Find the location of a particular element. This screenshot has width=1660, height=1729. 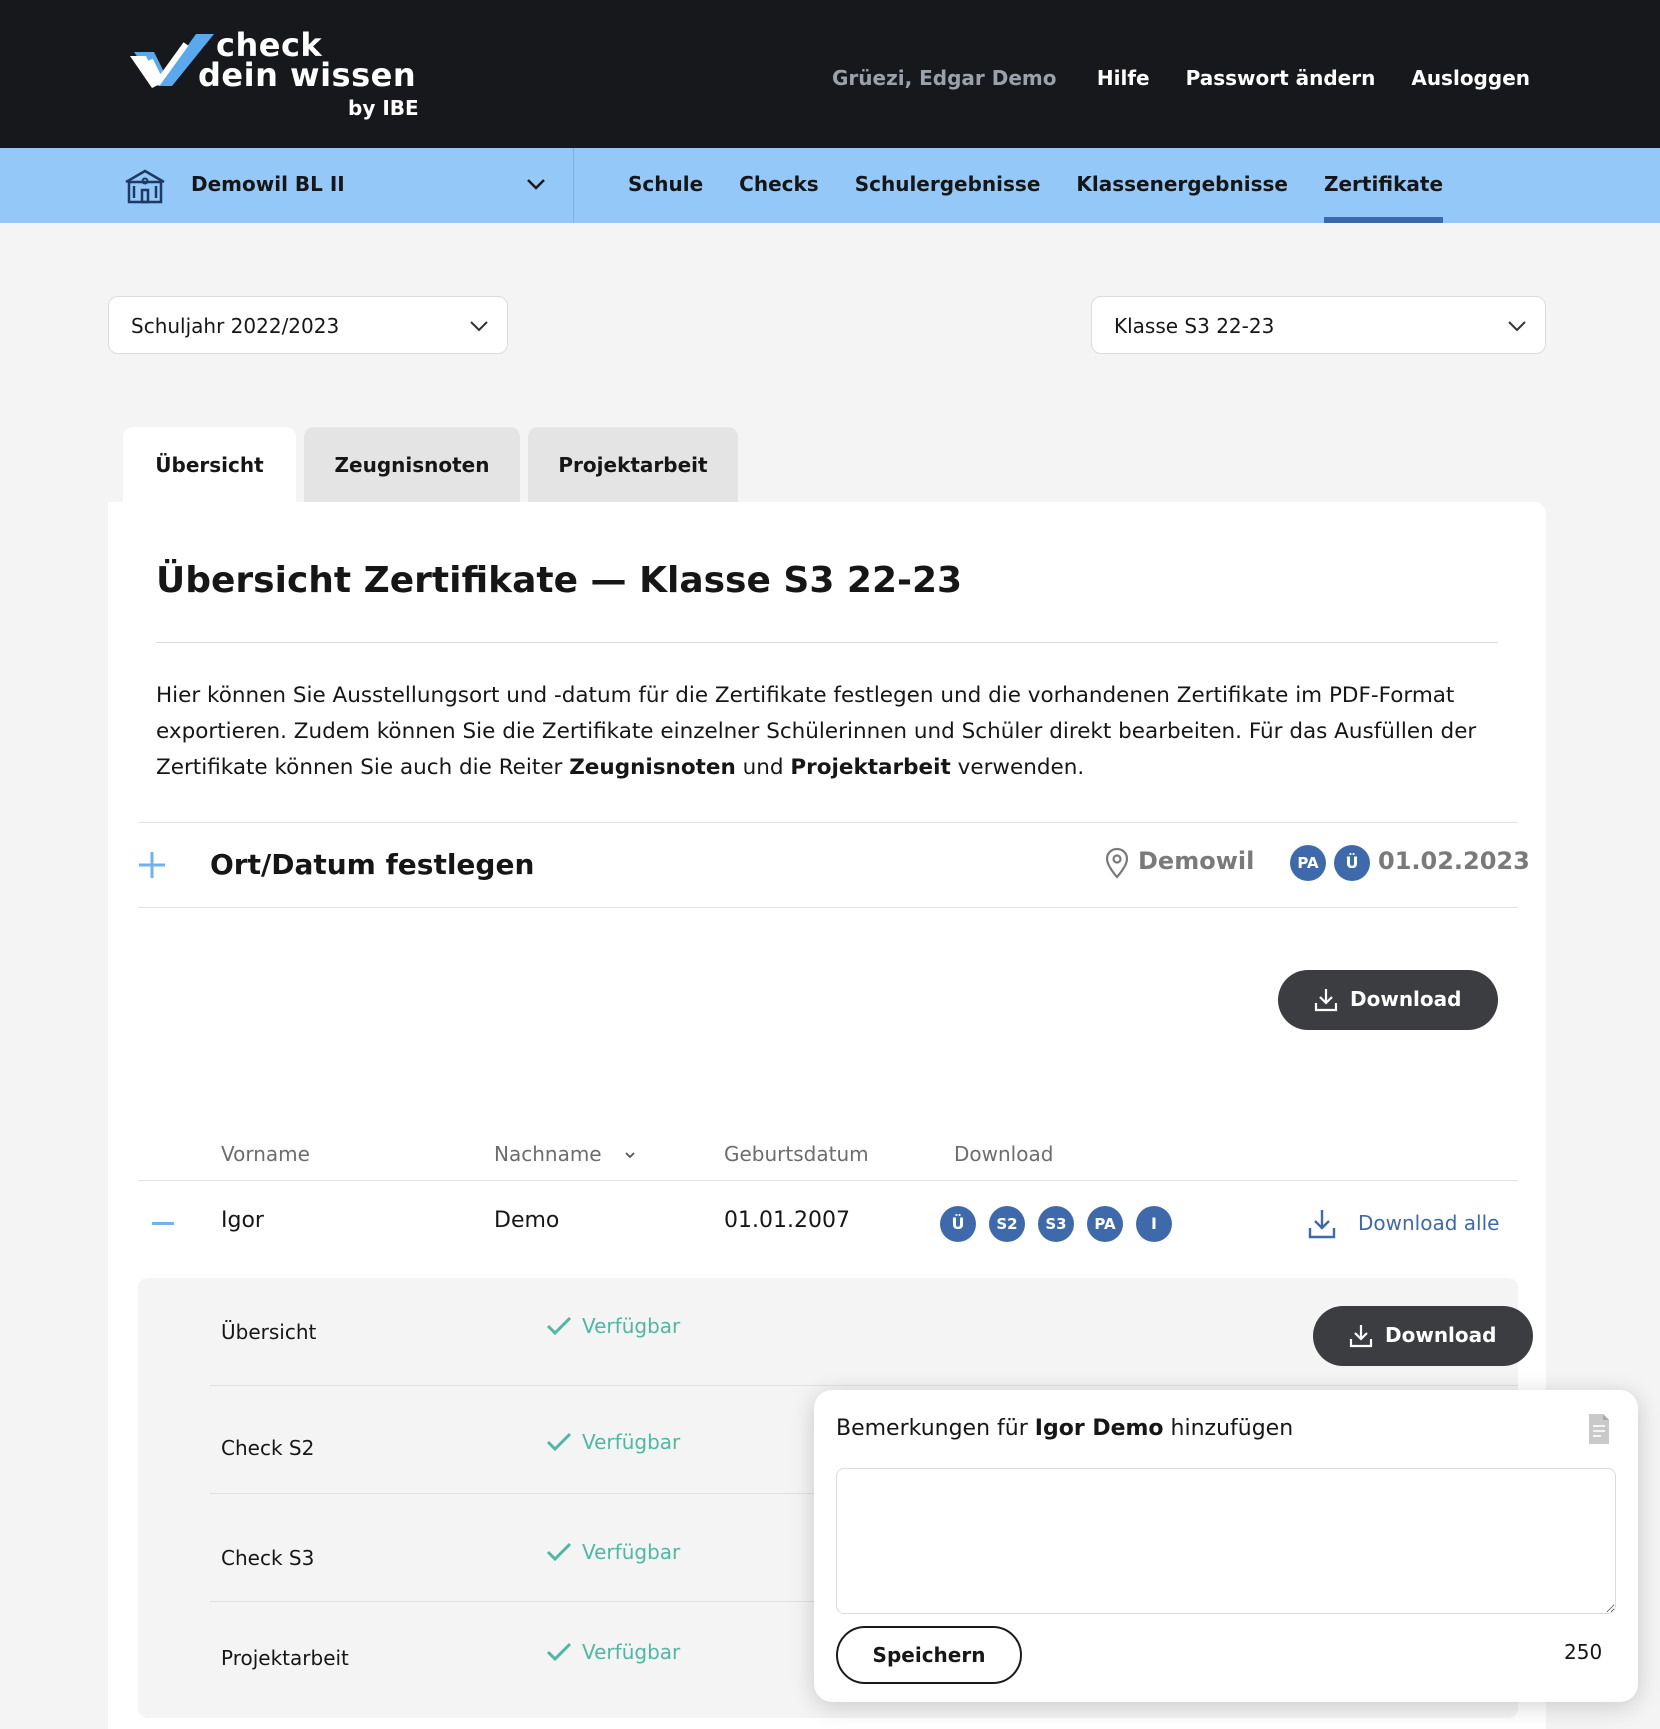

remarks-title-pre: Bemerkungen für is located at coordinates (935, 1428).